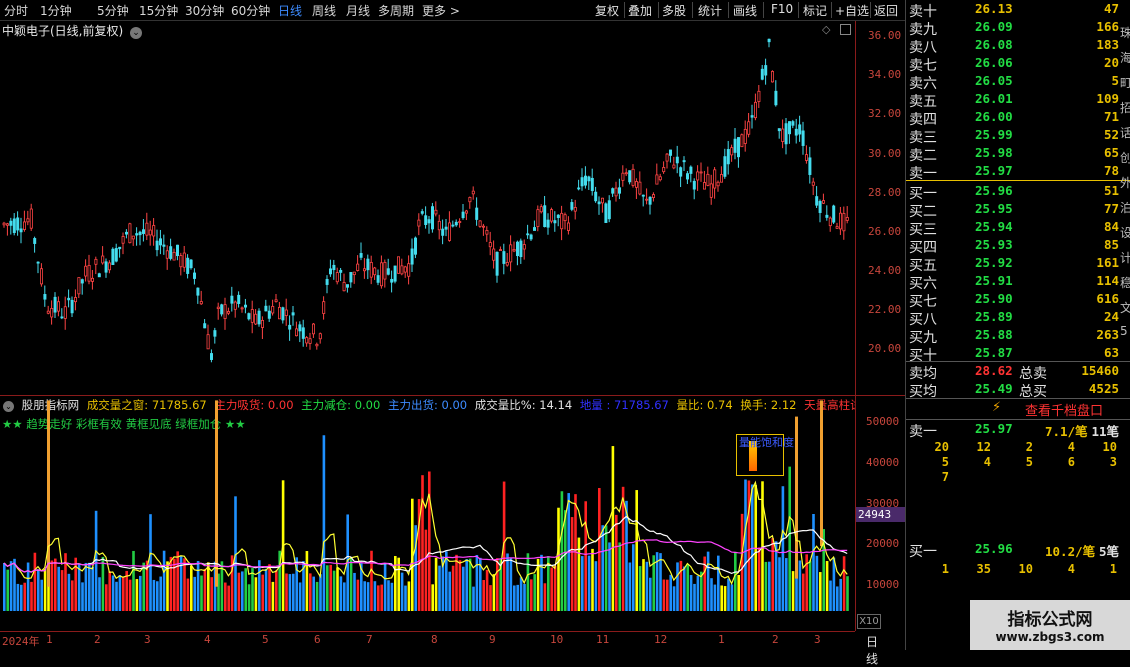 The width and height of the screenshot is (1130, 667). I want to click on buy-level-row: 买四 25.93 85, so click(1014, 246).